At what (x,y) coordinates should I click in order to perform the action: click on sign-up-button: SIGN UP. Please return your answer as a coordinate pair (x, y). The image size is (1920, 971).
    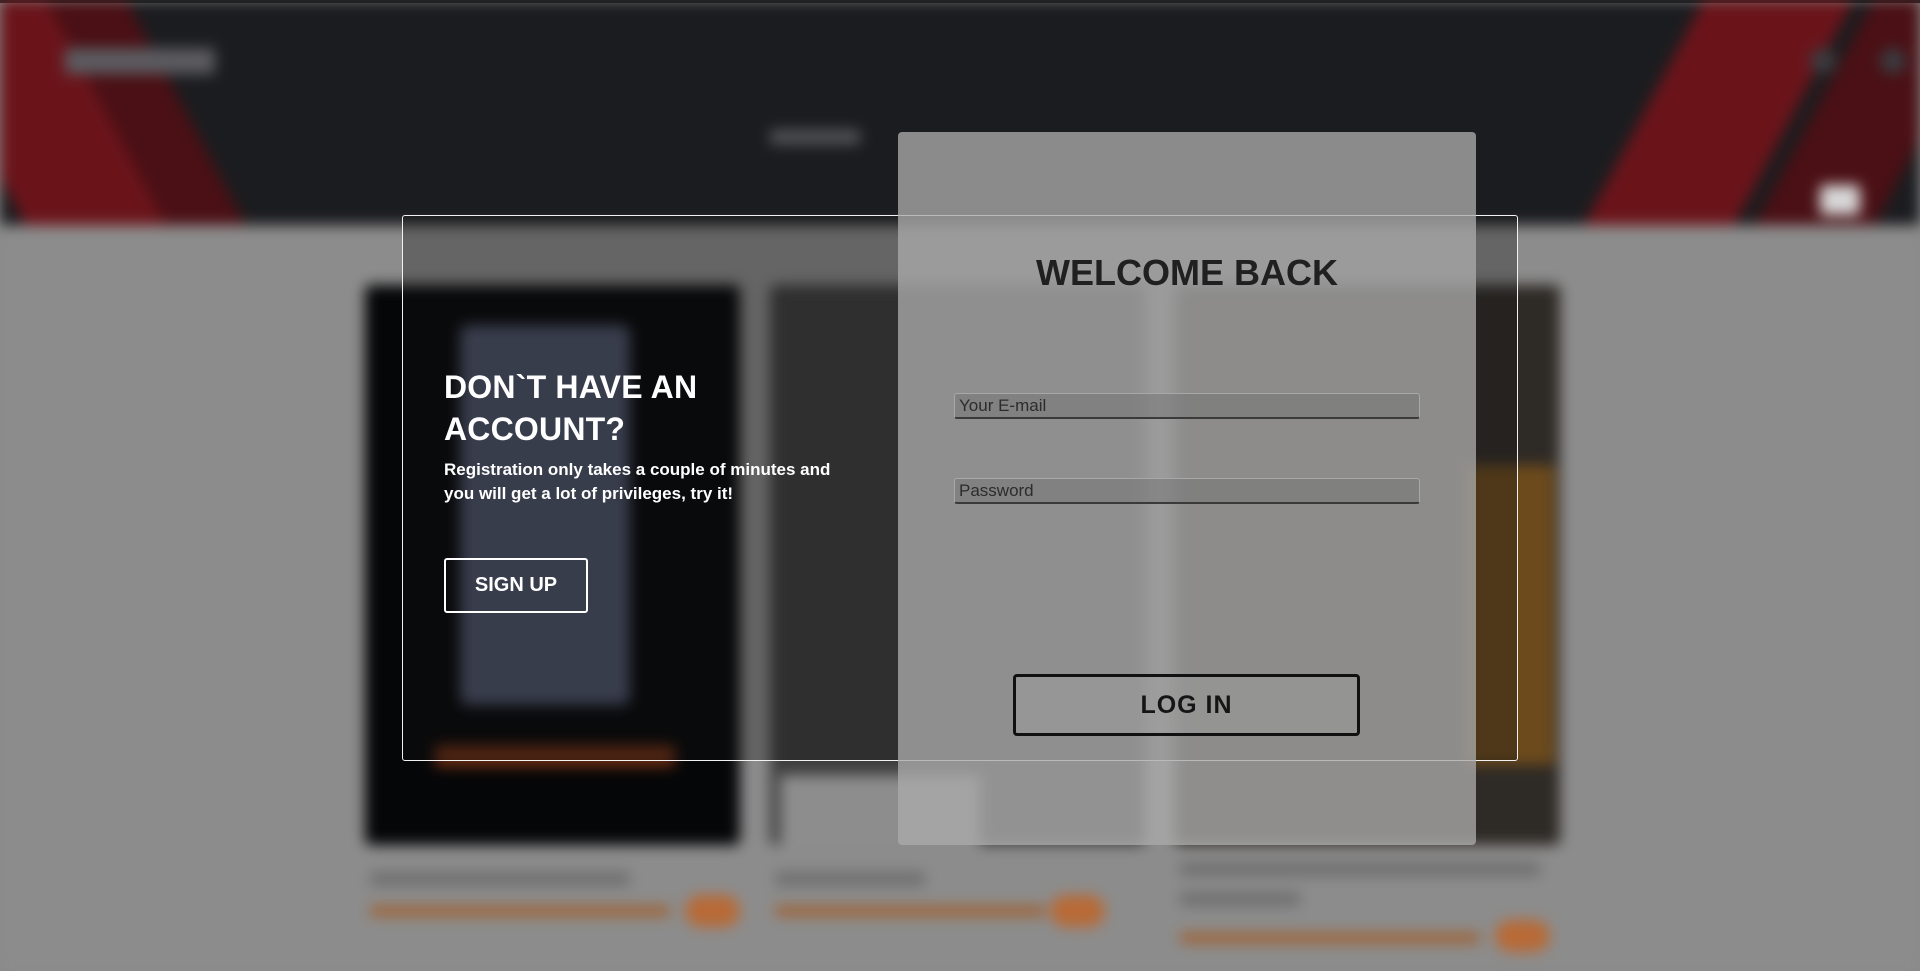
    Looking at the image, I should click on (516, 585).